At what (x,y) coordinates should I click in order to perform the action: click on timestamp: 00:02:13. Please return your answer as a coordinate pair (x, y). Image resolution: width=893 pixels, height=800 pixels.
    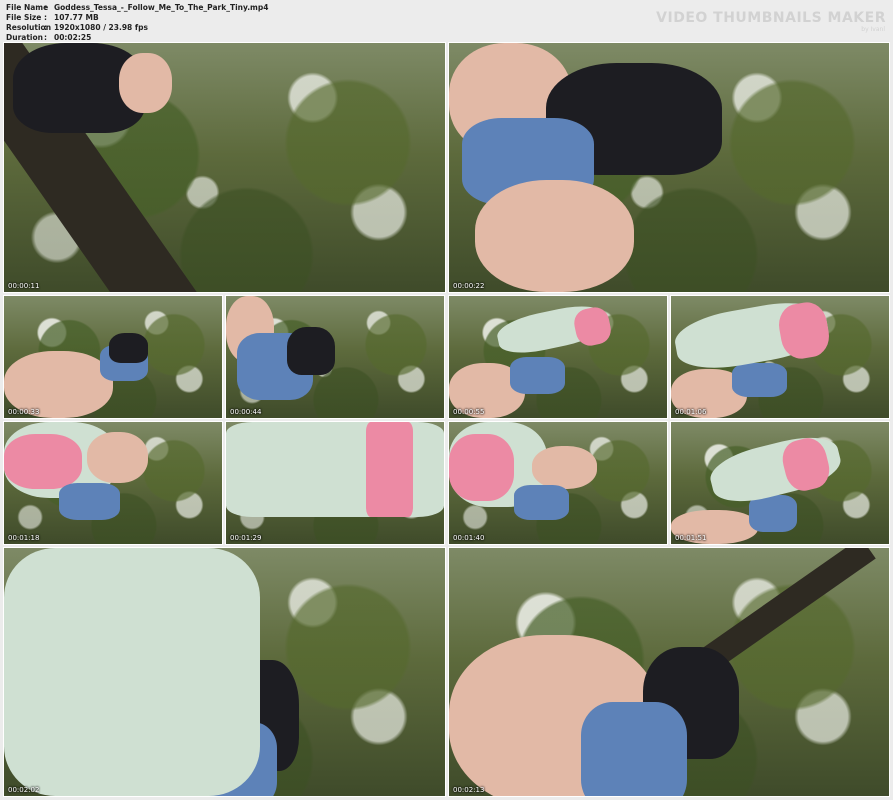
    Looking at the image, I should click on (469, 790).